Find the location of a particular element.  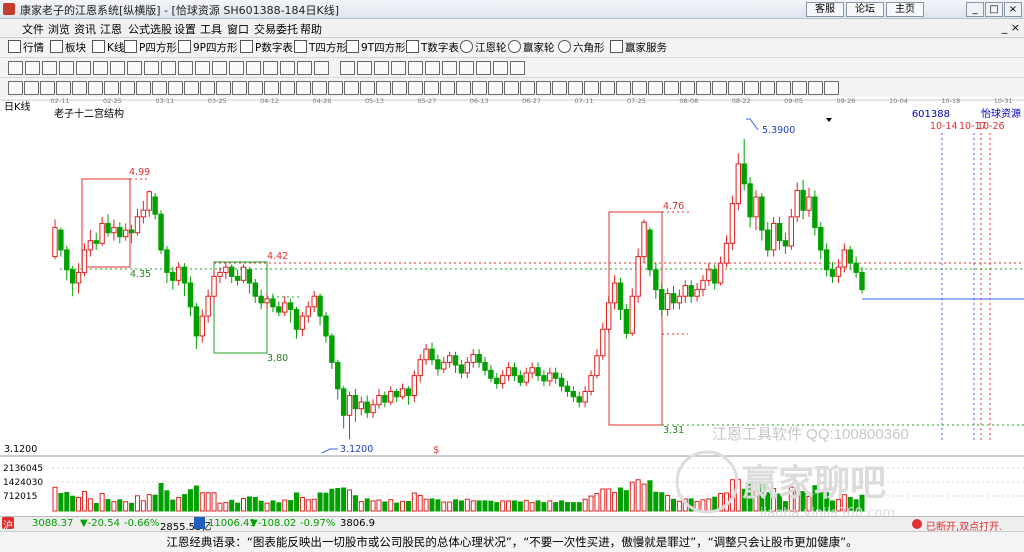

sh-index: 3088.37 is located at coordinates (52, 523).